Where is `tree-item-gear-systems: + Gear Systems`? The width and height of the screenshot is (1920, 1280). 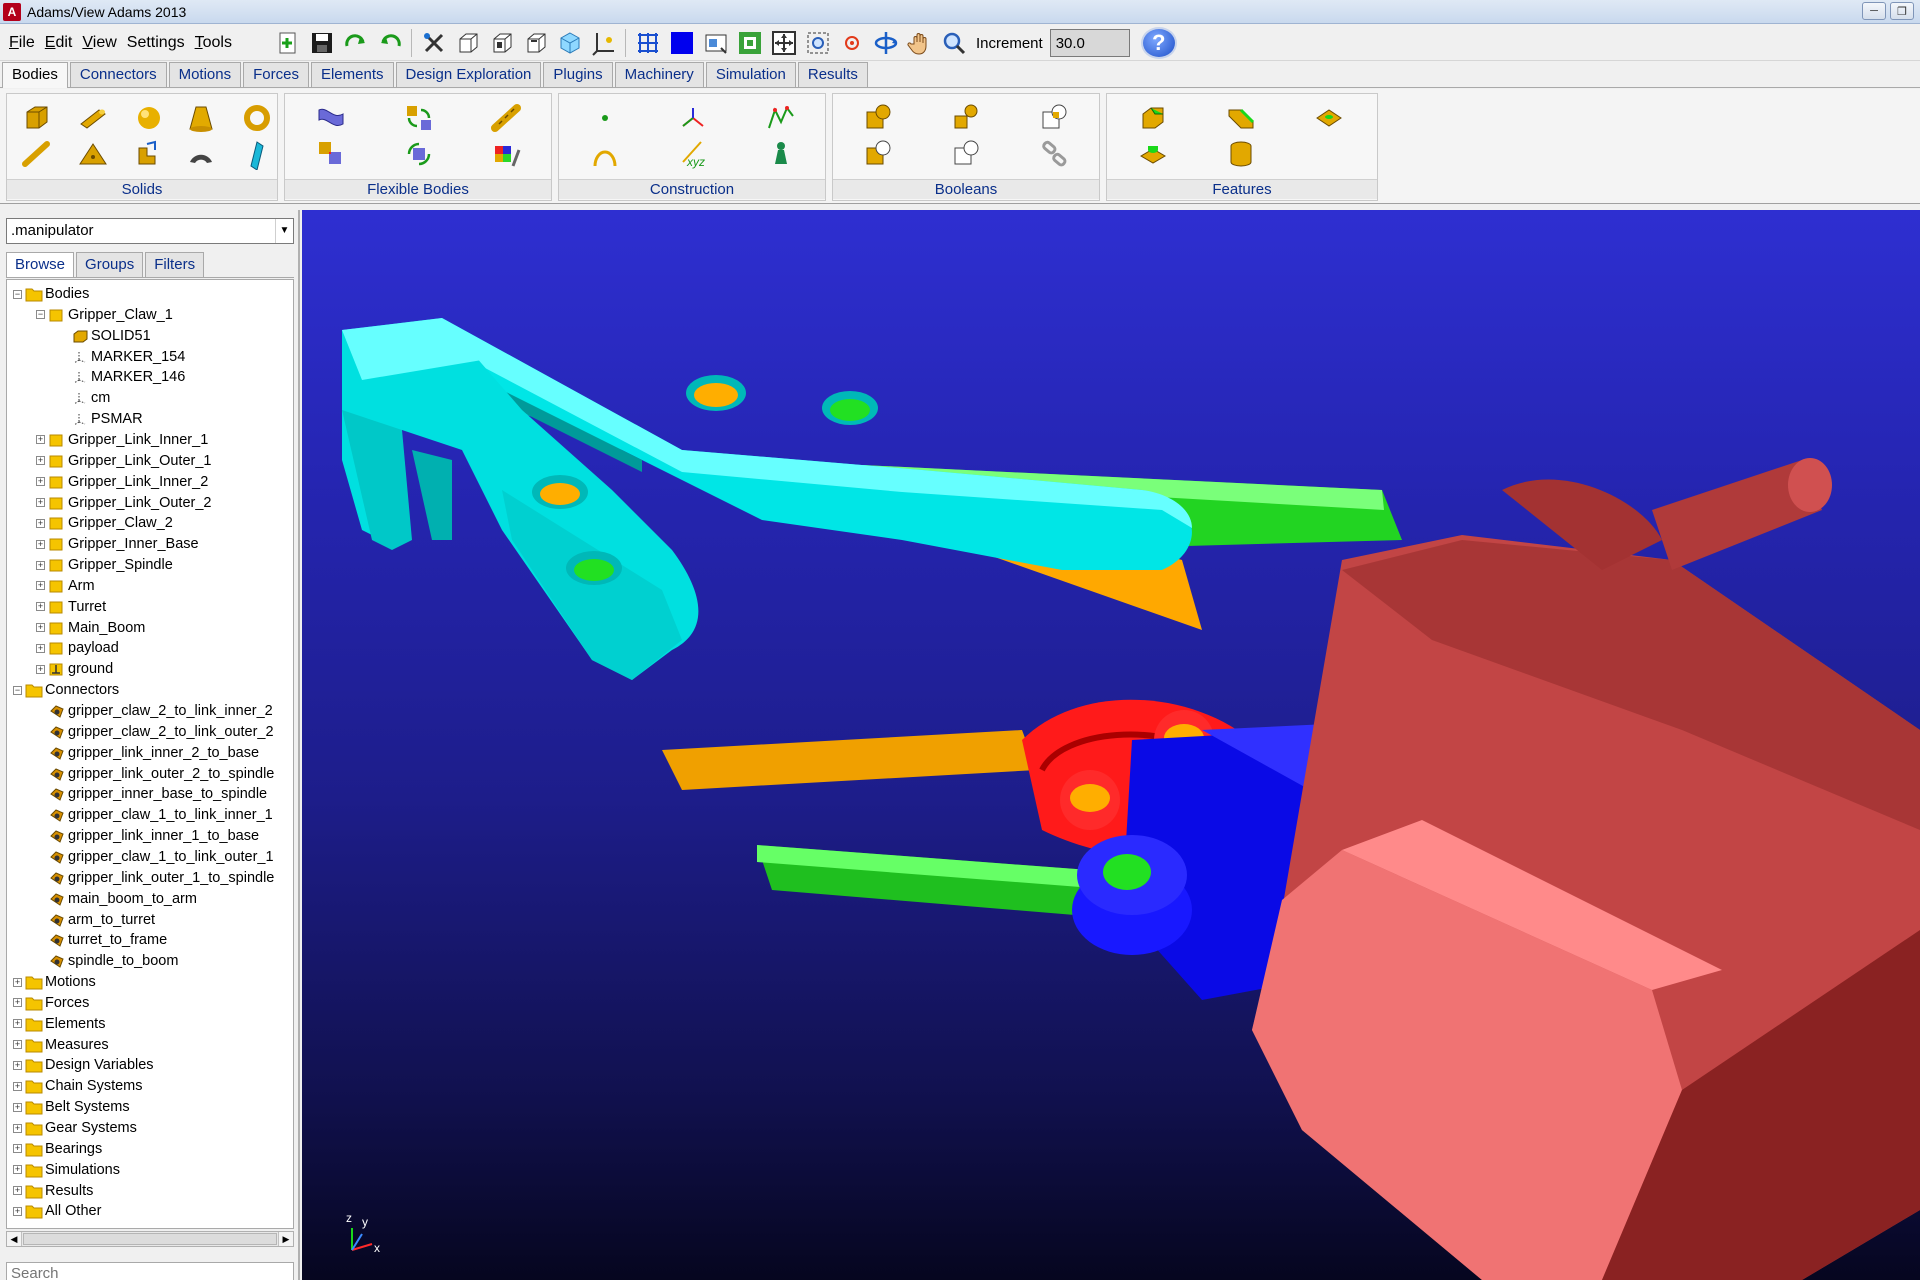 tree-item-gear-systems: + Gear Systems is located at coordinates (75, 1128).